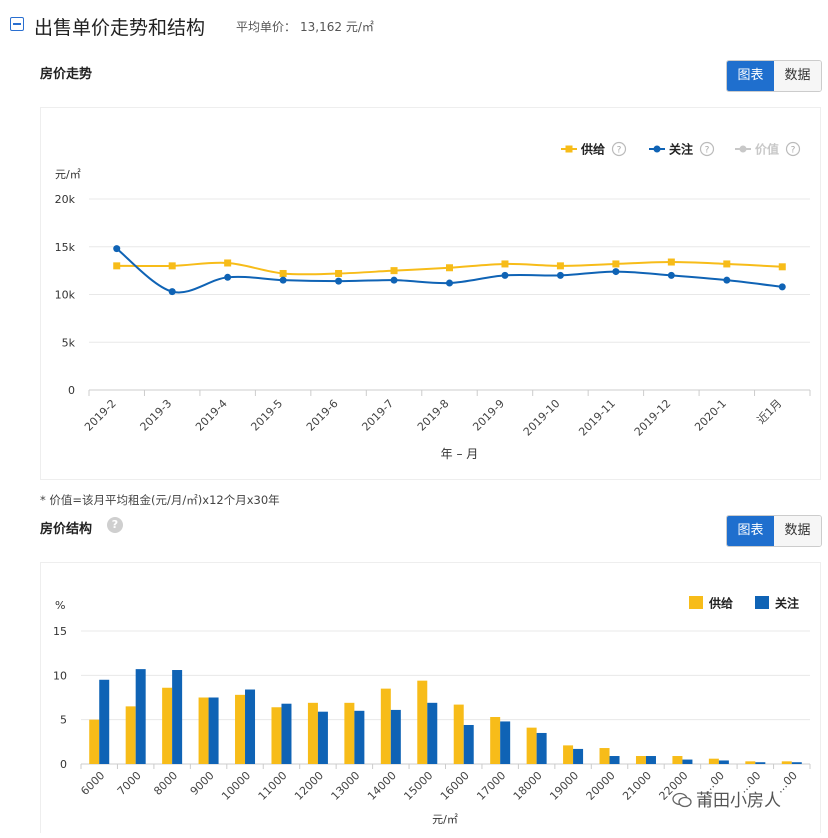  Describe the element at coordinates (60, 631) in the screenshot. I see `y-tick-label: 15` at that location.